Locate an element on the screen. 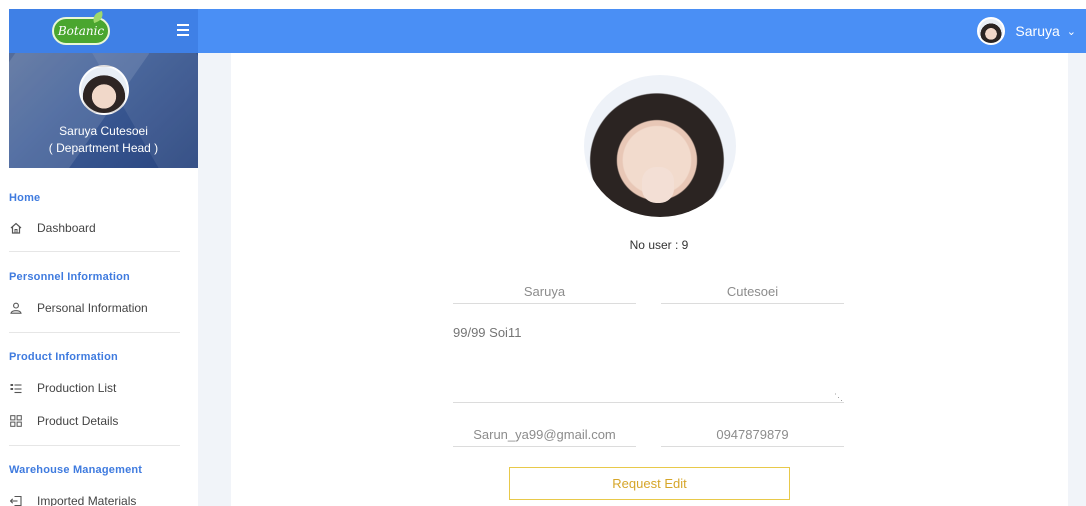  last-name-field is located at coordinates (752, 292).